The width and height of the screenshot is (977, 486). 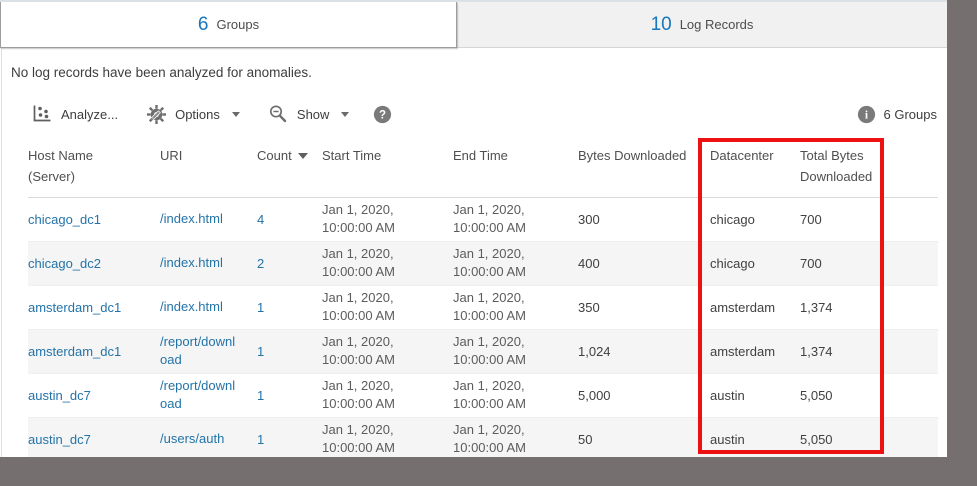 What do you see at coordinates (64, 219) in the screenshot?
I see `host-link: chicago_dc1` at bounding box center [64, 219].